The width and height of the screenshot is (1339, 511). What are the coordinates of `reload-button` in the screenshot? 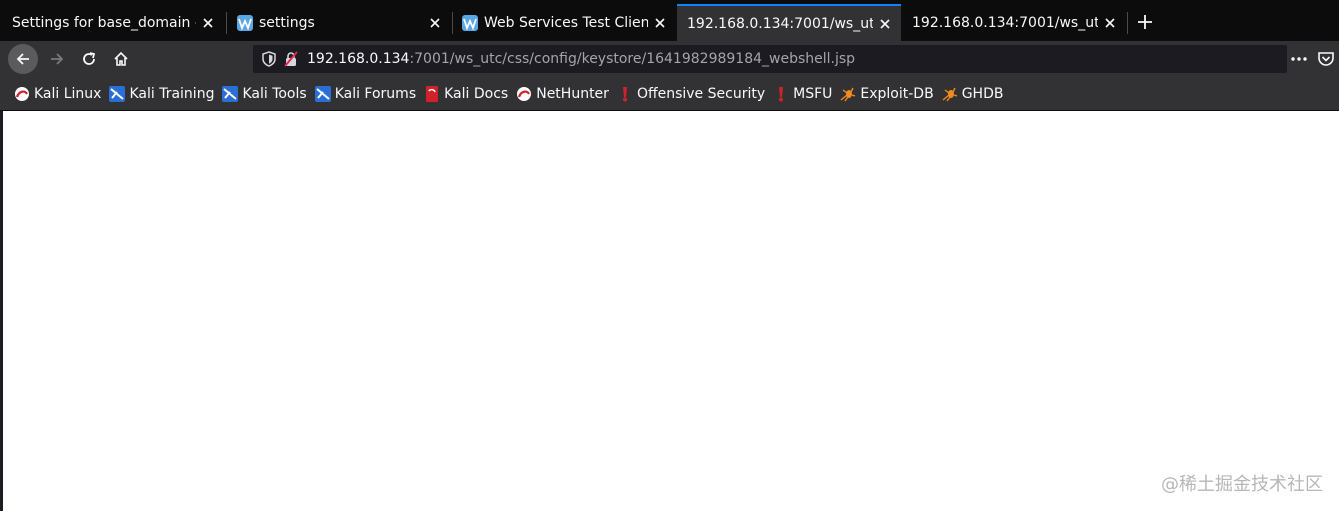 It's located at (89, 59).